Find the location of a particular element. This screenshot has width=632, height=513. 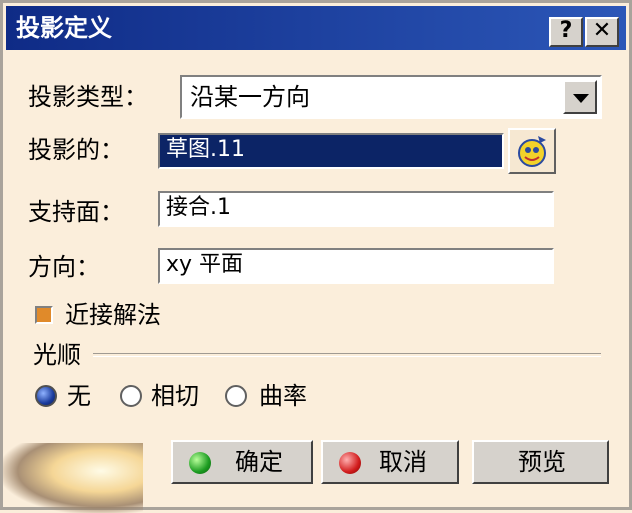

selection-tool-icon is located at coordinates (532, 151).